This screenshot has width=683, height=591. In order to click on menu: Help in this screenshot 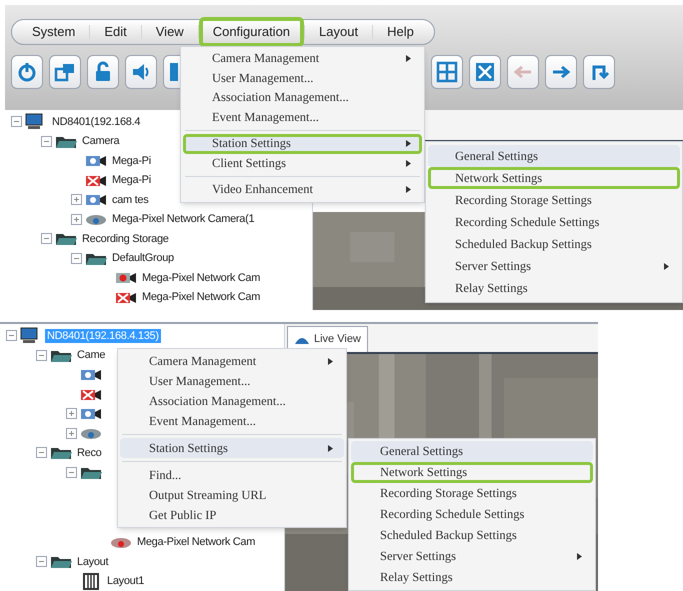, I will do `click(400, 32)`.